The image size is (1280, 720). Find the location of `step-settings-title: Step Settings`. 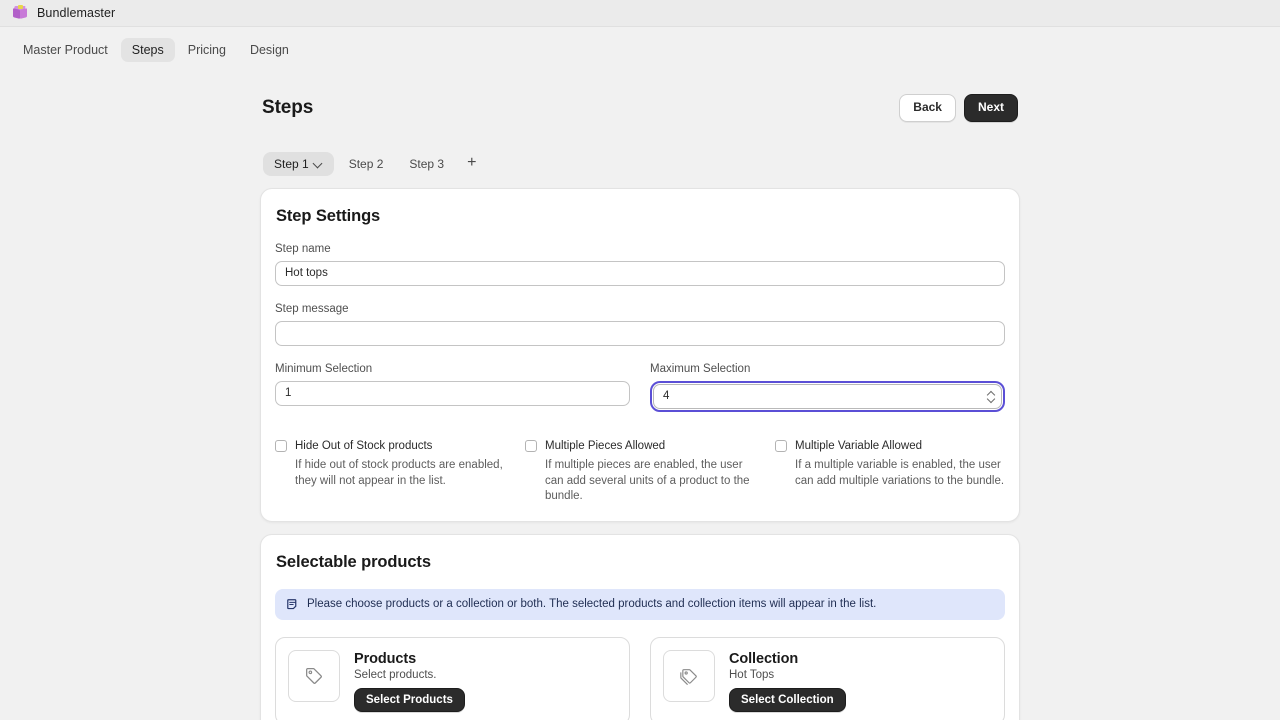

step-settings-title: Step Settings is located at coordinates (328, 215).